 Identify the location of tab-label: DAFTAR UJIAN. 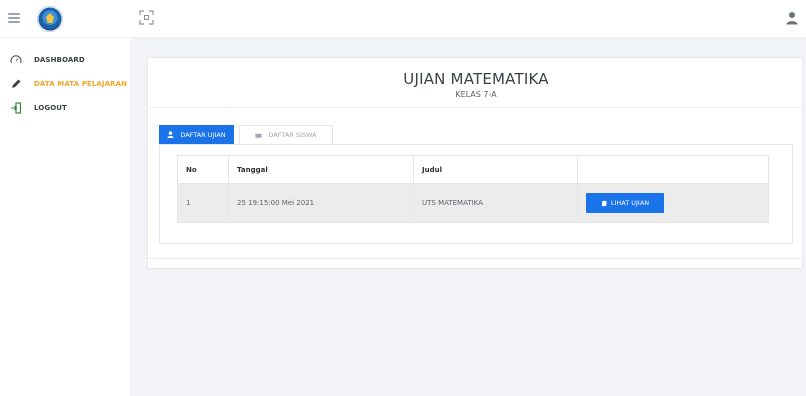
(203, 134).